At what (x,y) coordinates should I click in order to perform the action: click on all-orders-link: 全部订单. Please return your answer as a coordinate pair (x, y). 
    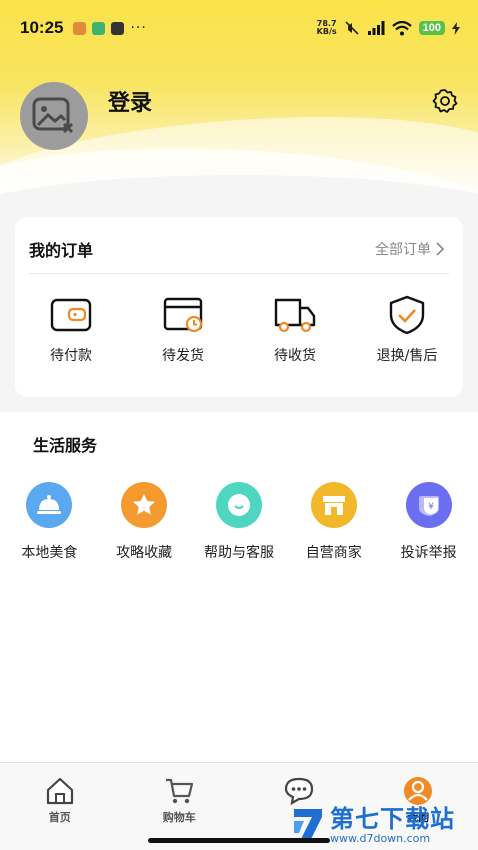
    Looking at the image, I should click on (410, 249).